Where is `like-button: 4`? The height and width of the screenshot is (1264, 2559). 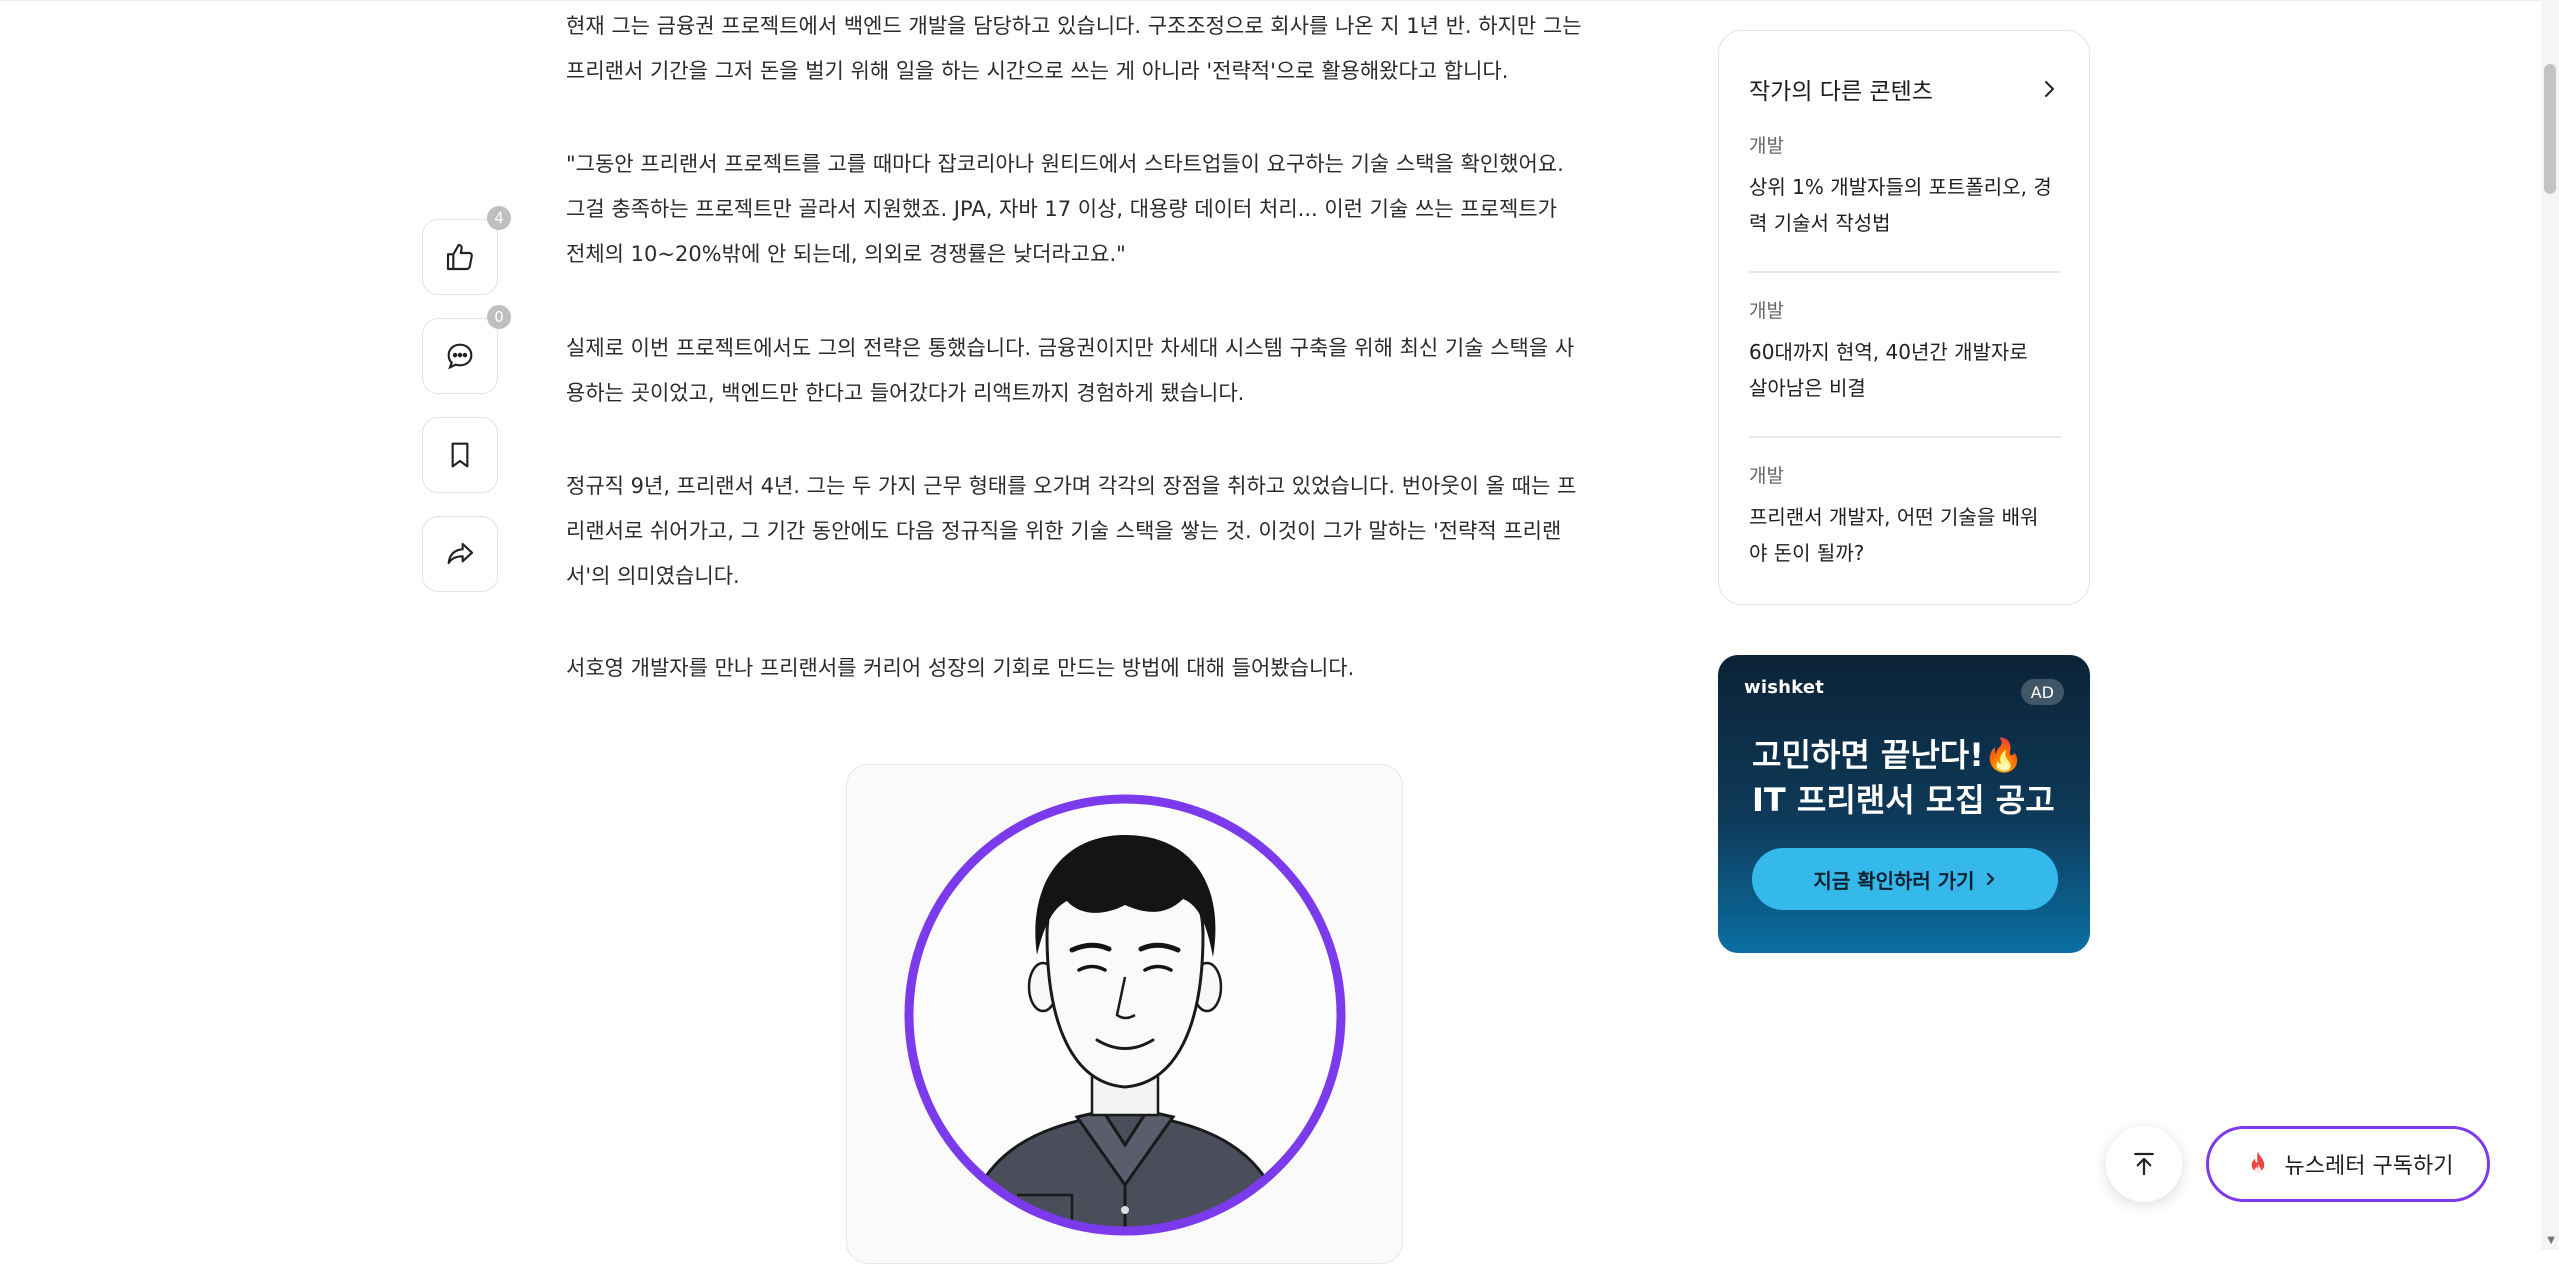 like-button: 4 is located at coordinates (466, 250).